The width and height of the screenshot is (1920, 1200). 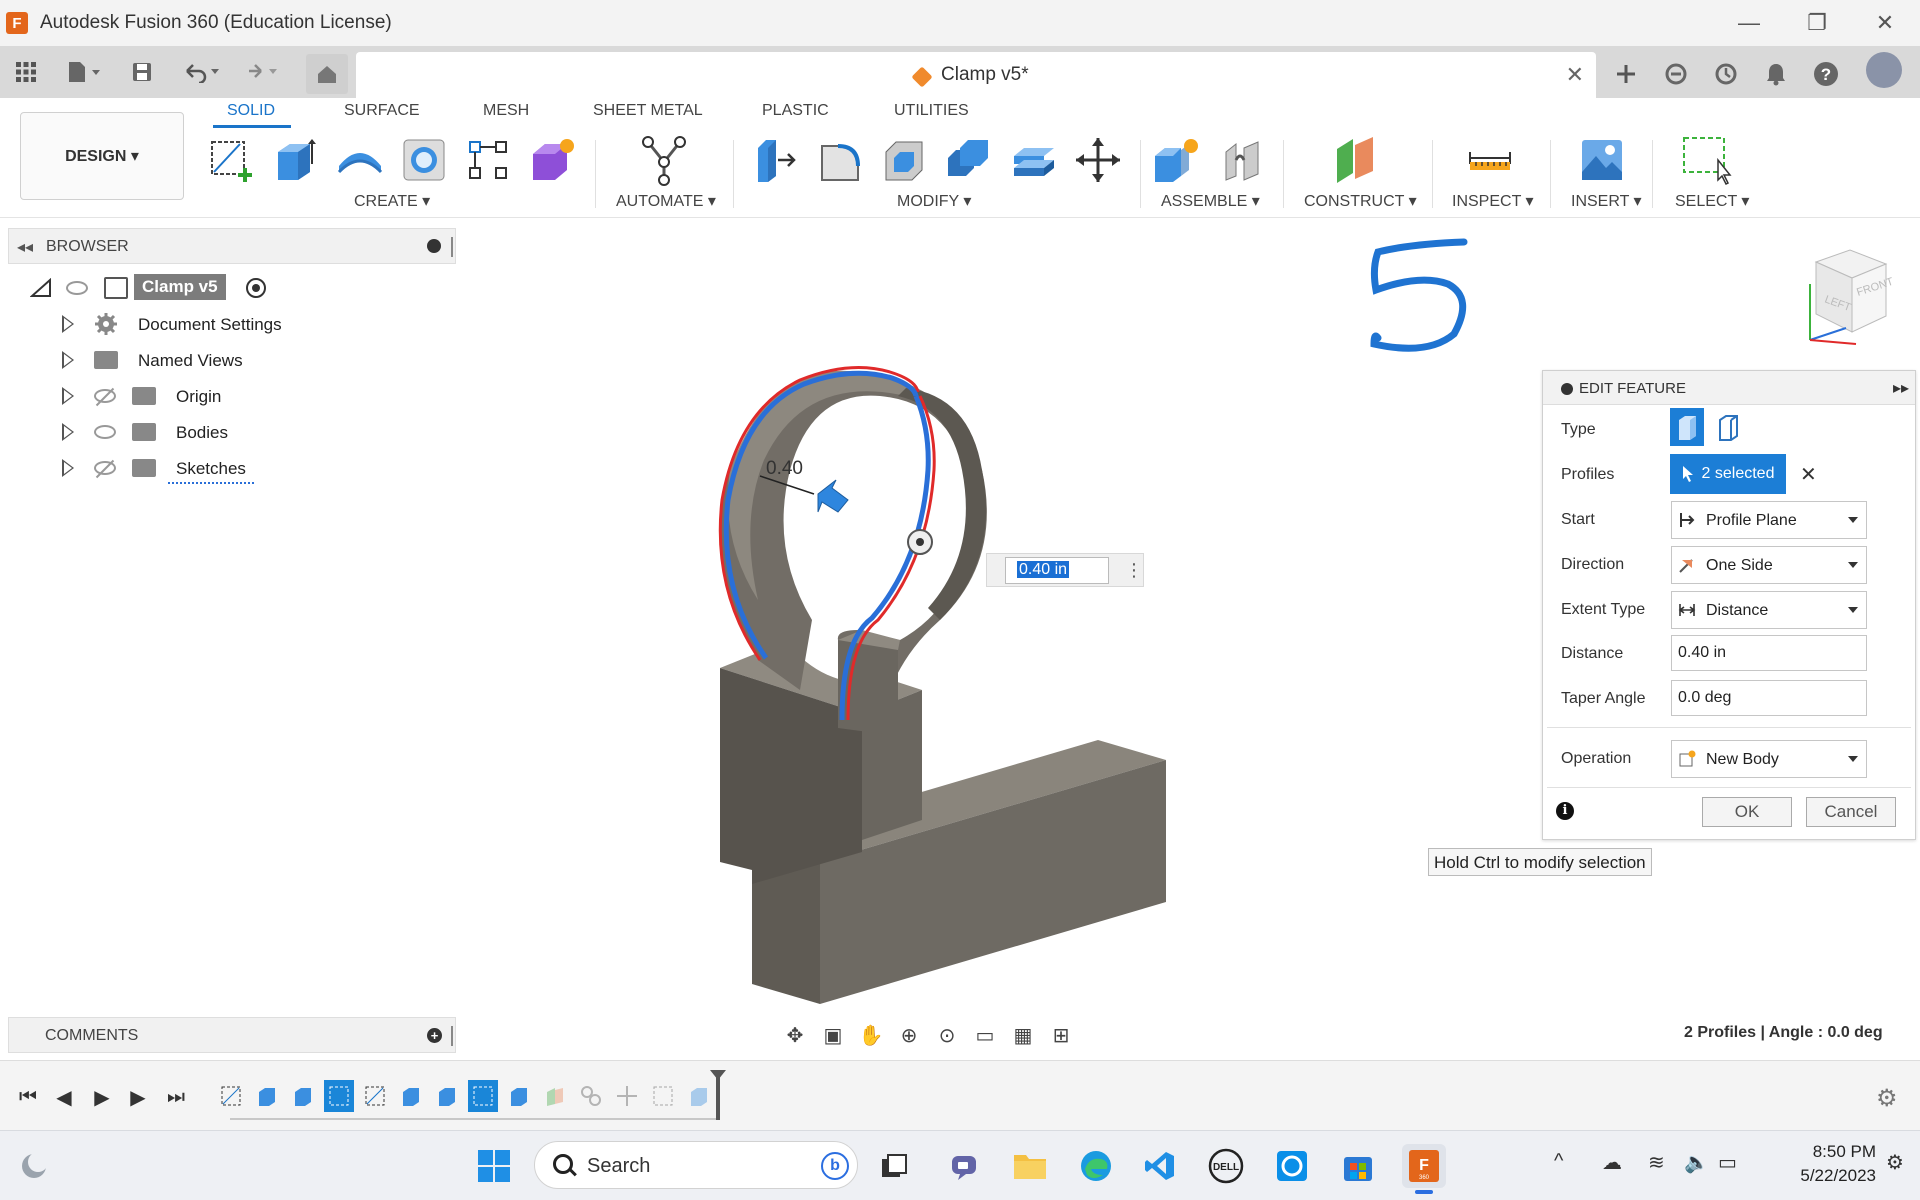 I want to click on viewports-icon: ⊞, so click(x=1061, y=1035).